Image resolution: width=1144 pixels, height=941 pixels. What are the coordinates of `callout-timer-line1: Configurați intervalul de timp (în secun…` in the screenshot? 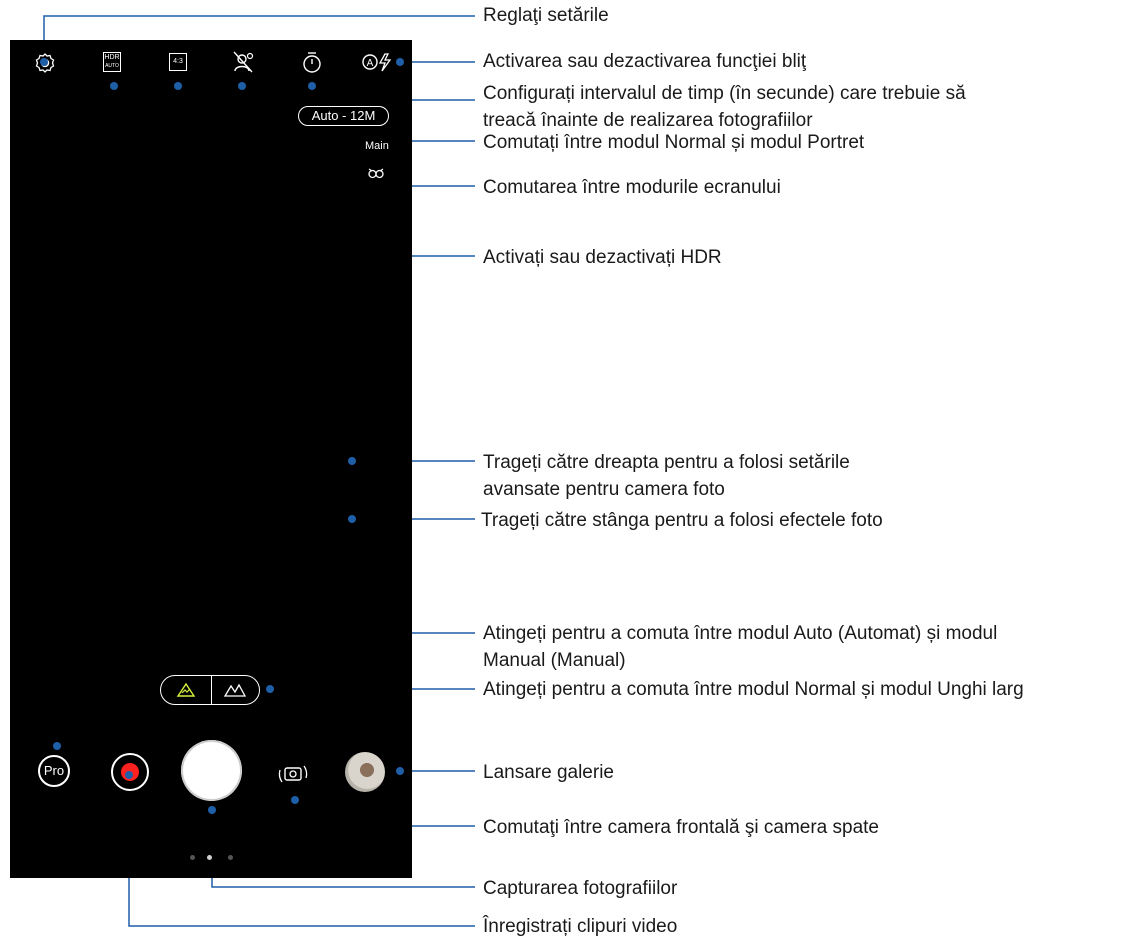 It's located at (724, 93).